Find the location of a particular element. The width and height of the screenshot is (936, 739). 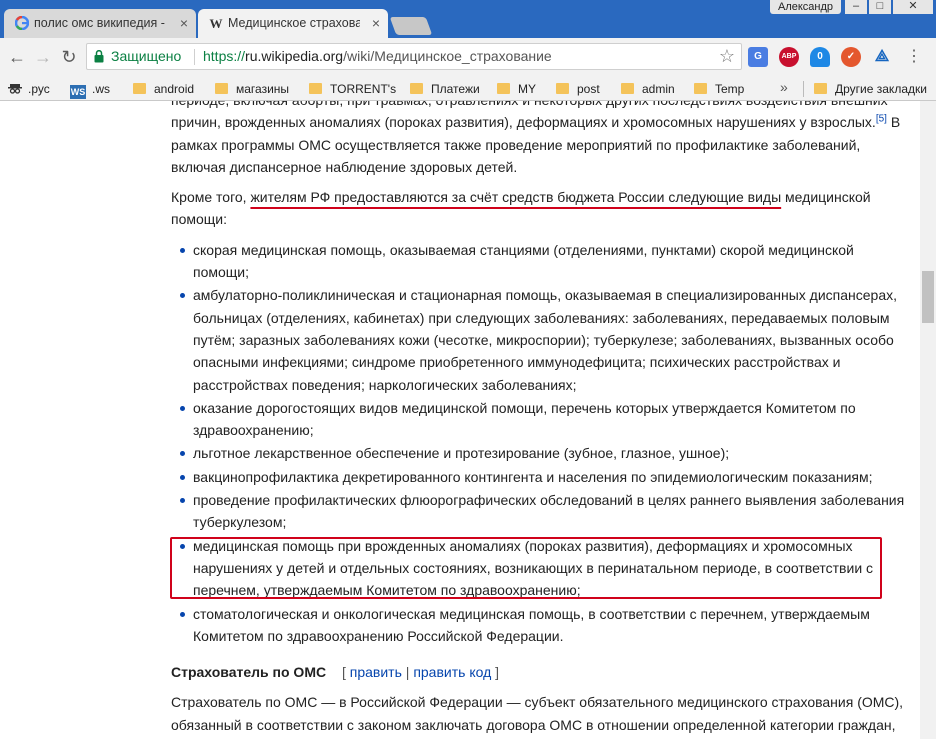

bookmark-label: Платежи is located at coordinates (455, 89).